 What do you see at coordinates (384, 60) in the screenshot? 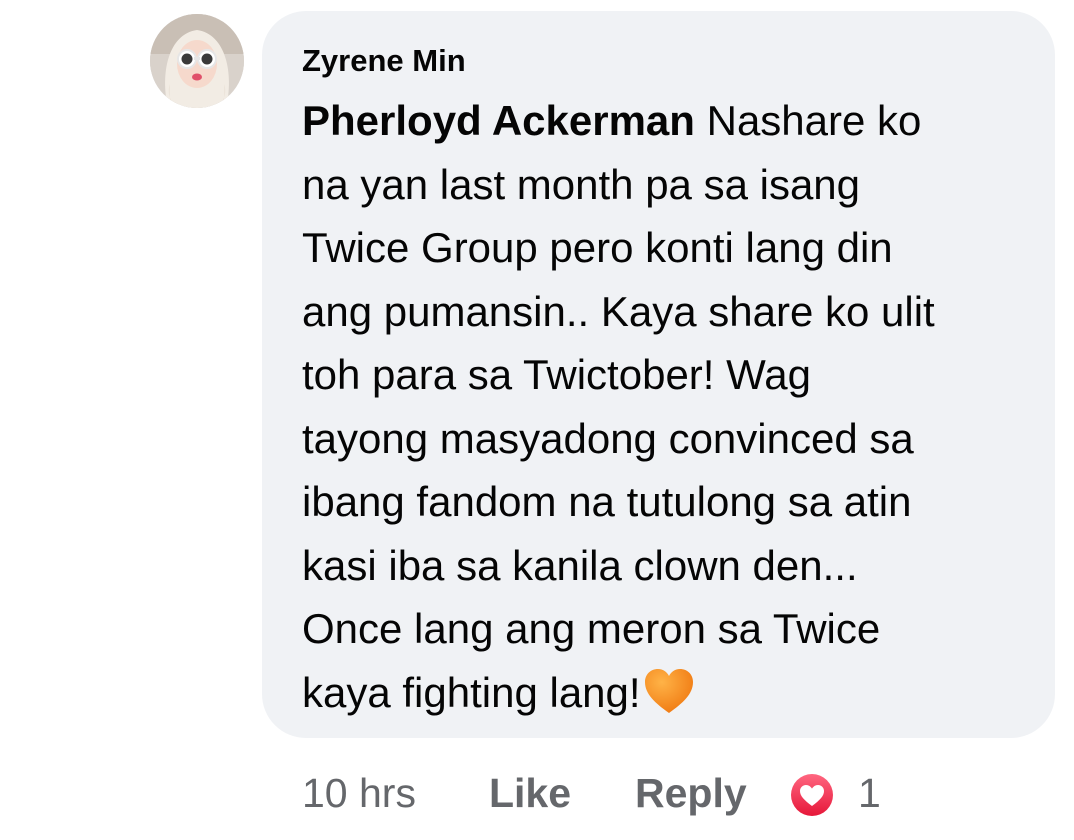
I see `comment-author: Zyrene Min` at bounding box center [384, 60].